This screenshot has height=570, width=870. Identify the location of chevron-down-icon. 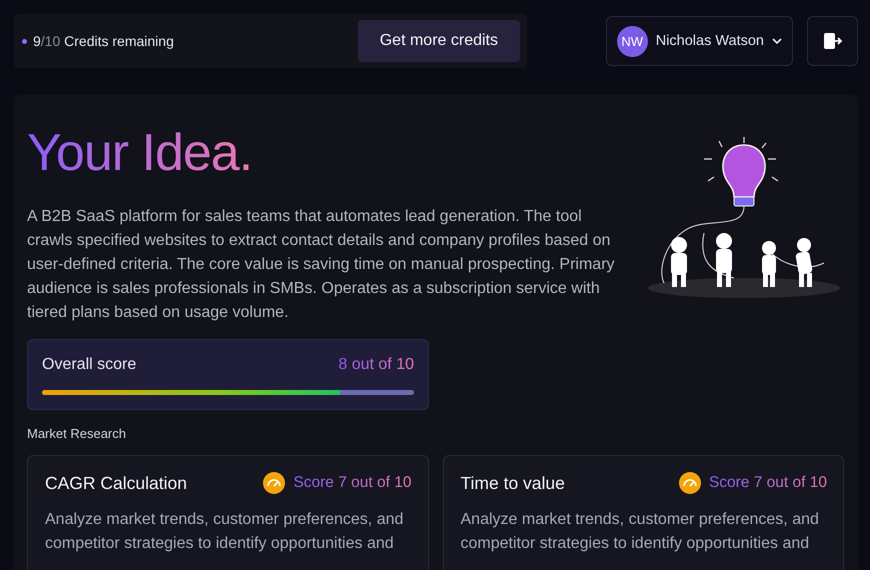
(777, 41).